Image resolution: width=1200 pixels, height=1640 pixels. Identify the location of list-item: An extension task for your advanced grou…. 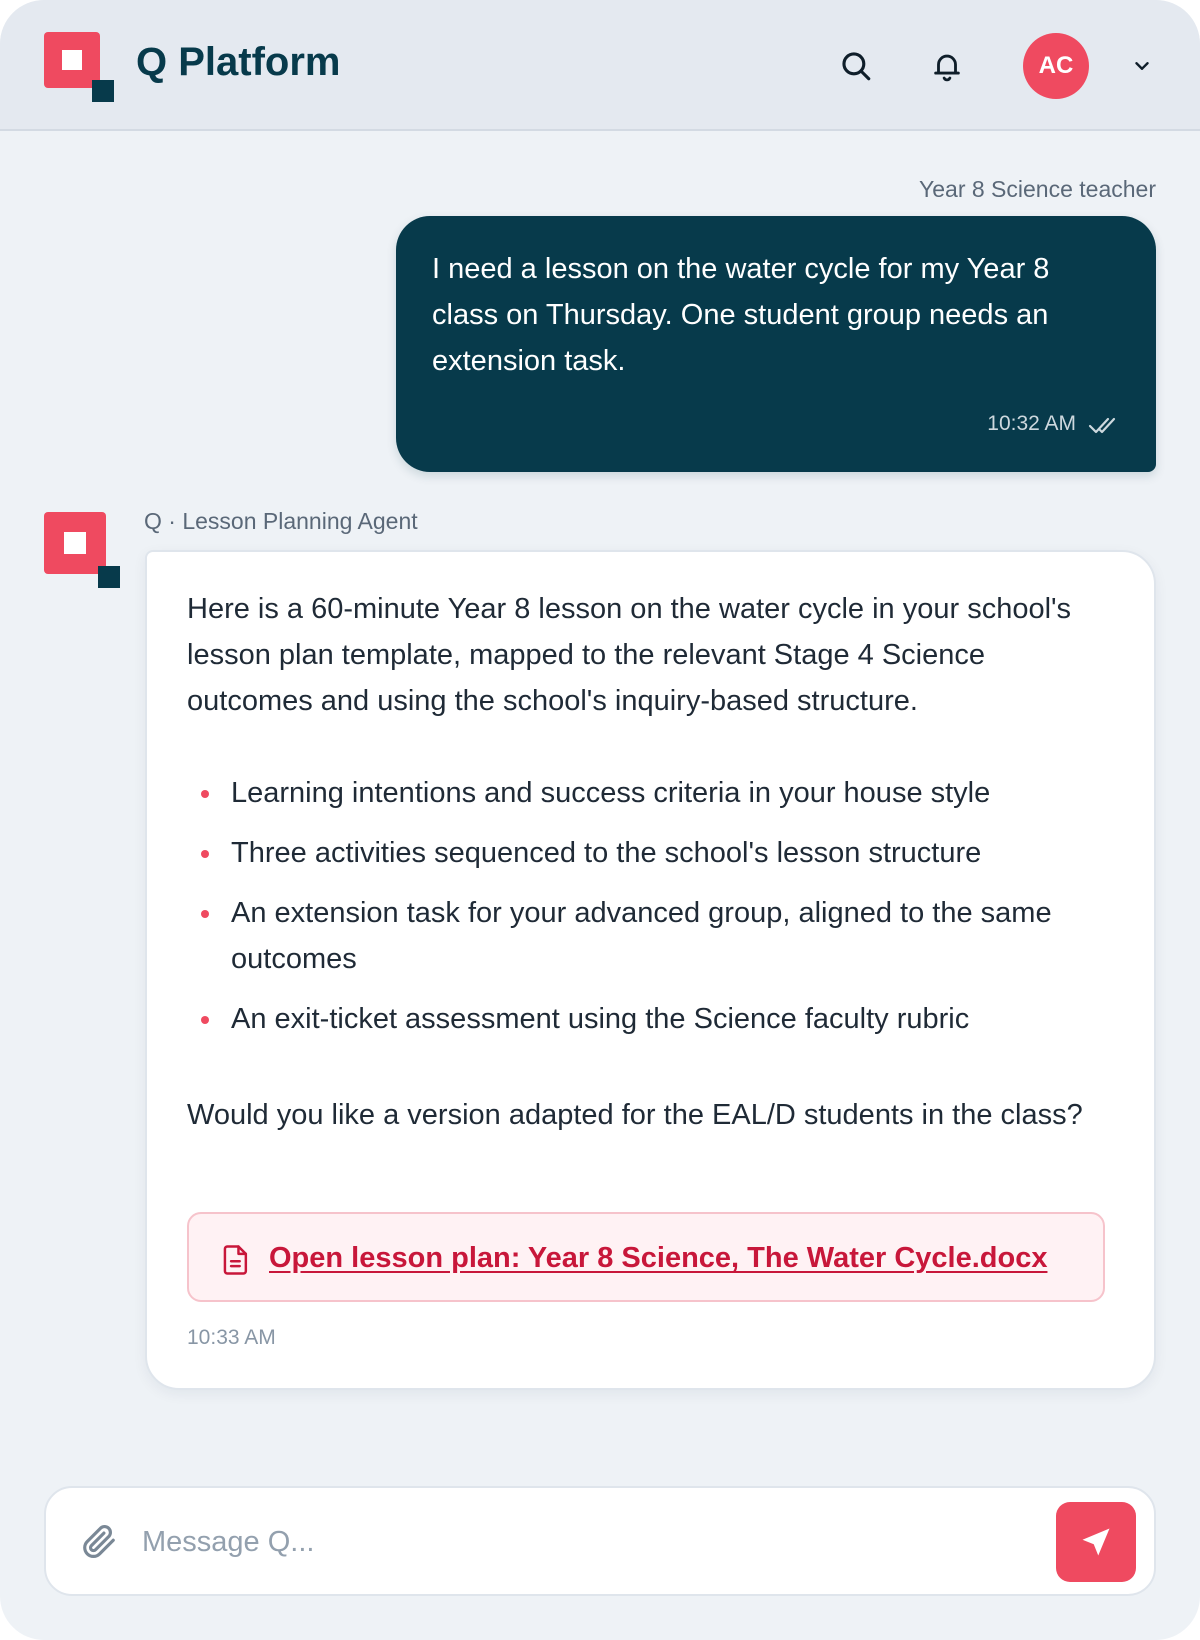
(647, 936).